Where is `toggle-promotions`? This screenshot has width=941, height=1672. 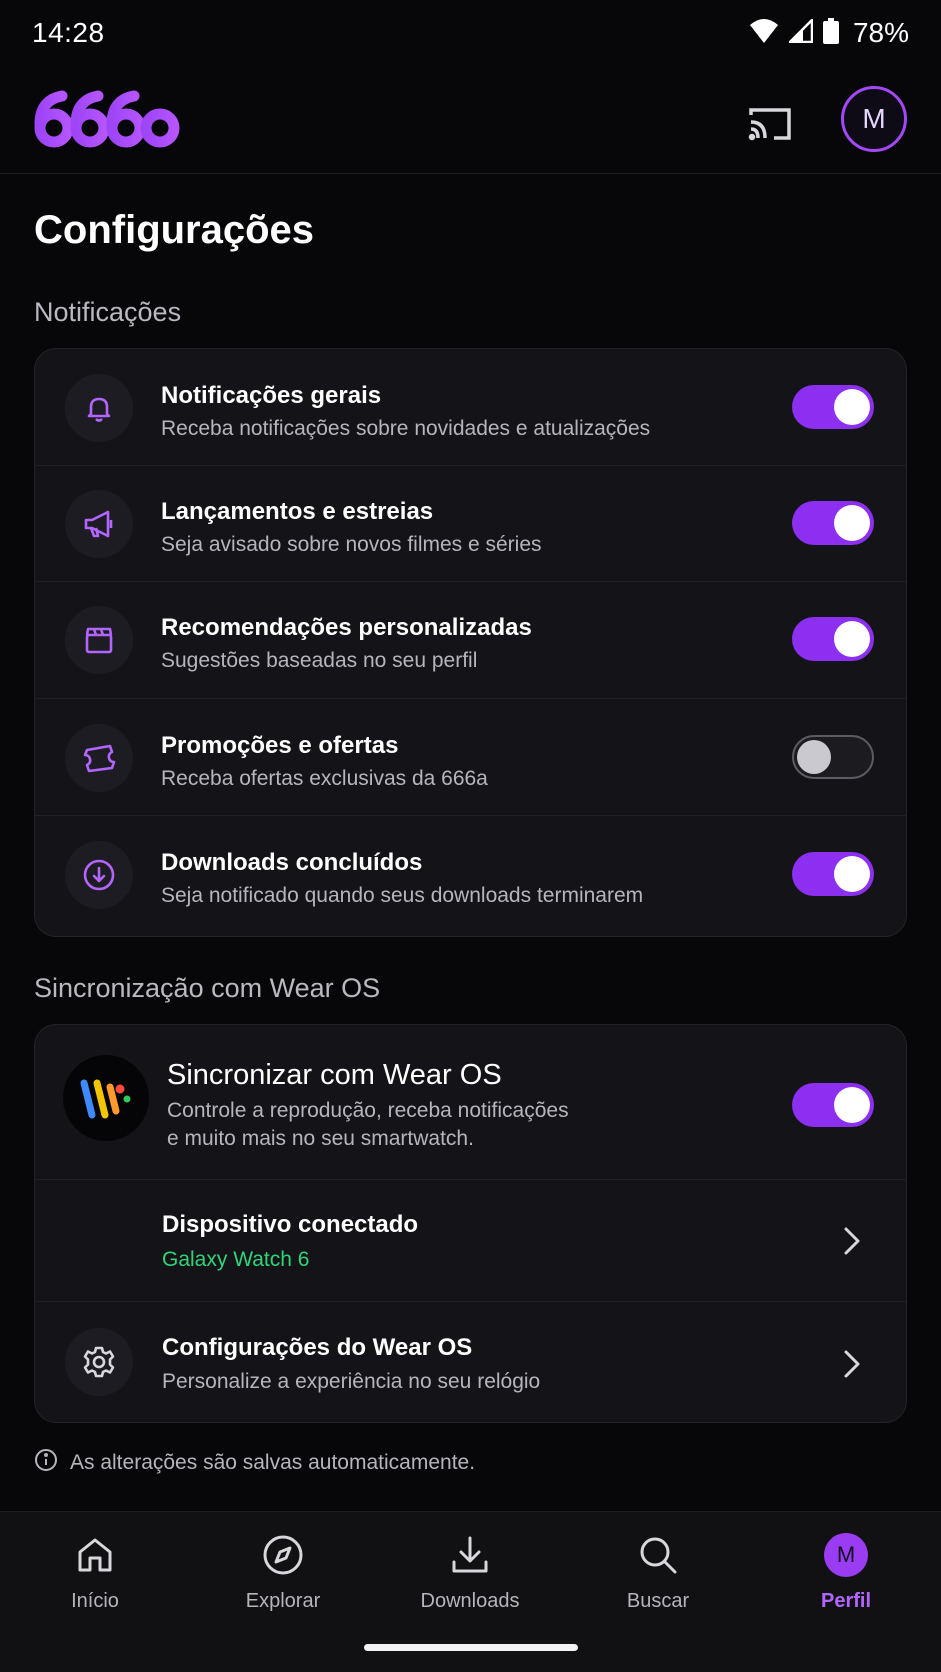
toggle-promotions is located at coordinates (833, 757).